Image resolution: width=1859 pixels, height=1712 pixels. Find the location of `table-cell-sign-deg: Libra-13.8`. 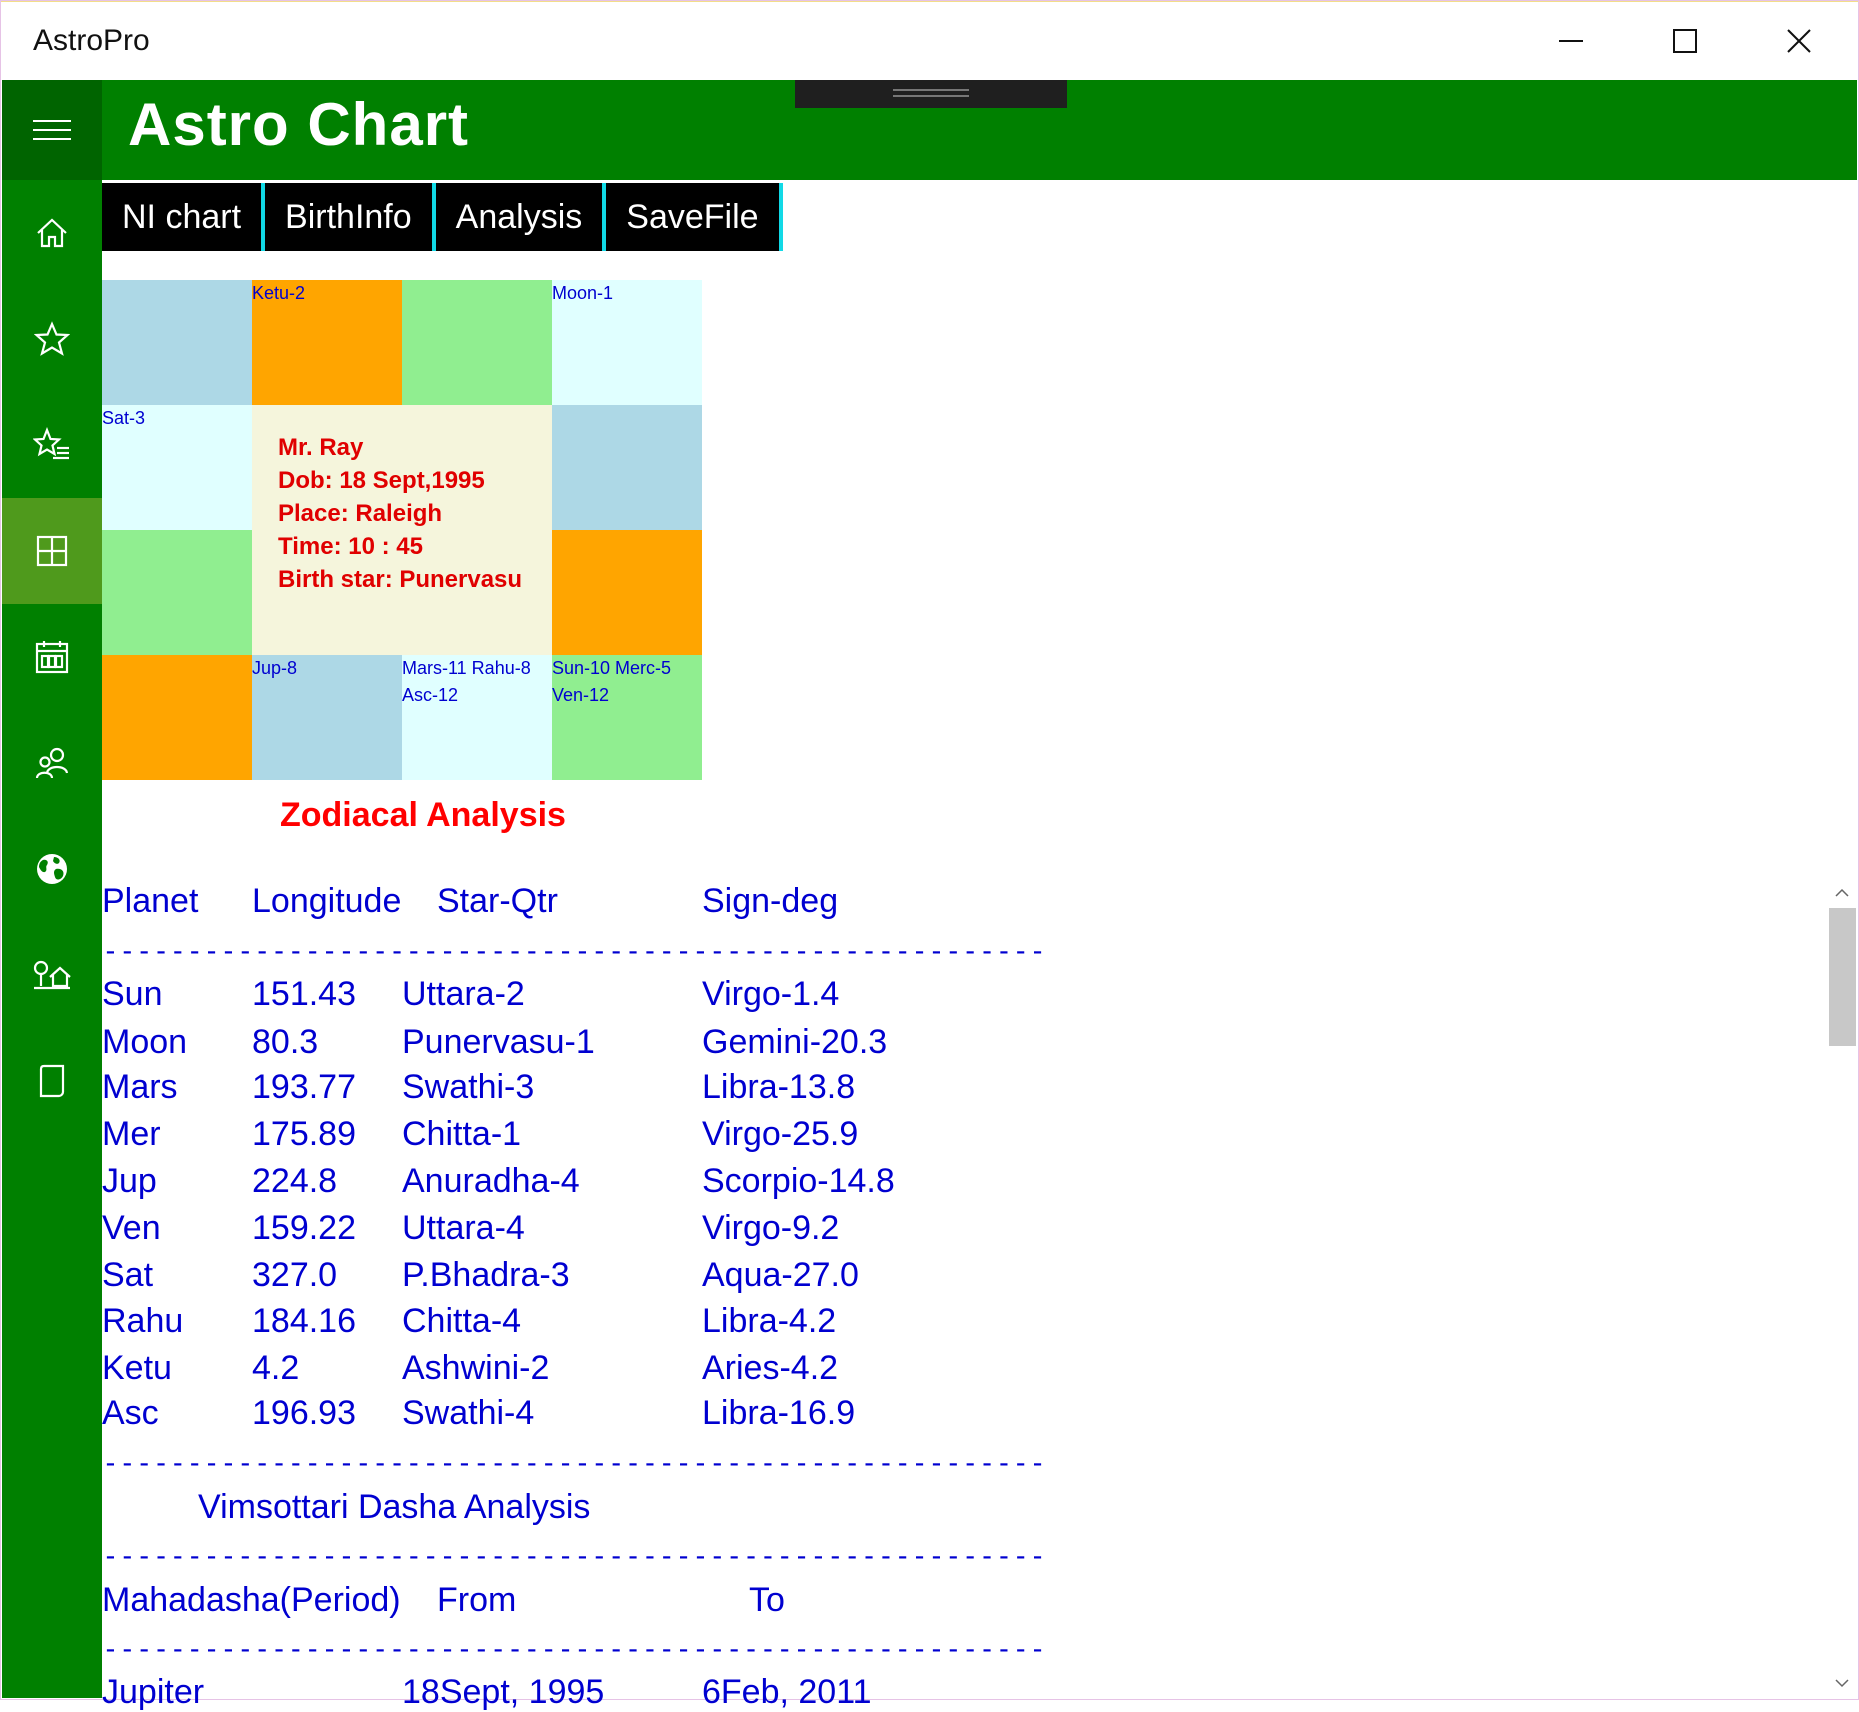

table-cell-sign-deg: Libra-13.8 is located at coordinates (779, 1087).